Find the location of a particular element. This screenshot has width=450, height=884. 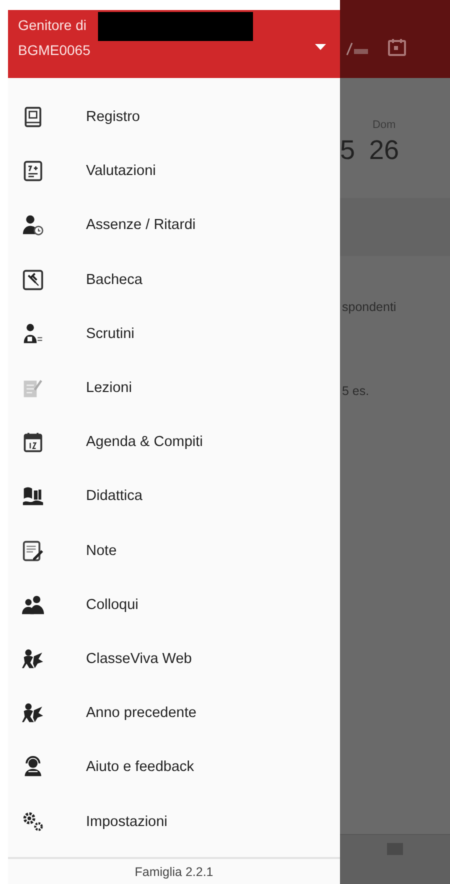

menu-item: Registro is located at coordinates (174, 117).